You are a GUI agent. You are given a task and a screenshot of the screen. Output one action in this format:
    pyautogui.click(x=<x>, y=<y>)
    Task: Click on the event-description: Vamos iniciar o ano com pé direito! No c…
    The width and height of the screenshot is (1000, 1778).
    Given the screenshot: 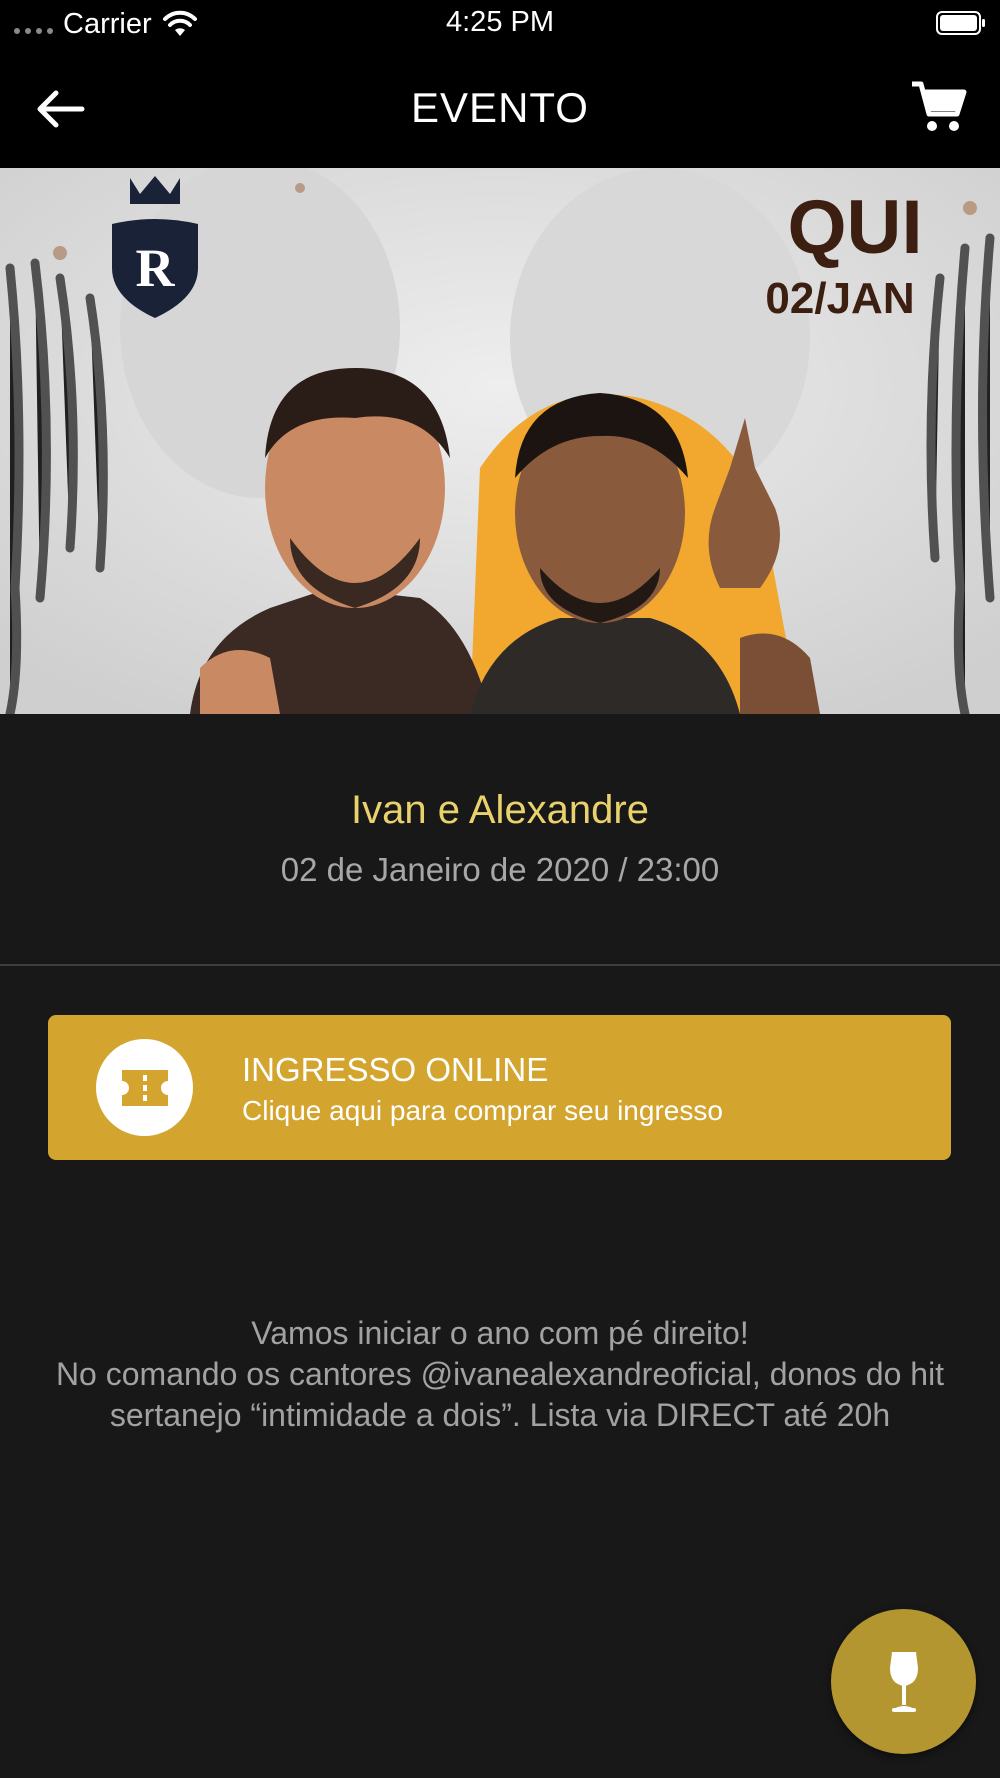 What is the action you would take?
    pyautogui.click(x=500, y=1374)
    